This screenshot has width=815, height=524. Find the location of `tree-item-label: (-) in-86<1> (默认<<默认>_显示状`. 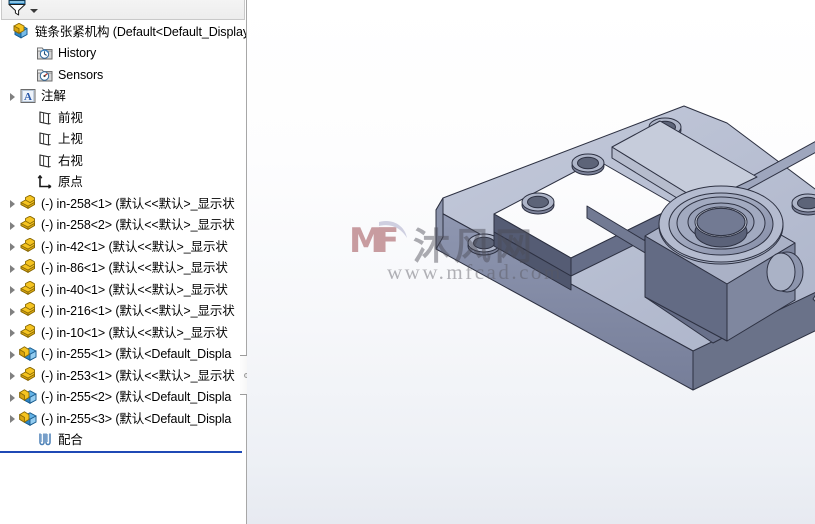

tree-item-label: (-) in-86<1> (默认<<默认>_显示状 is located at coordinates (134, 268).